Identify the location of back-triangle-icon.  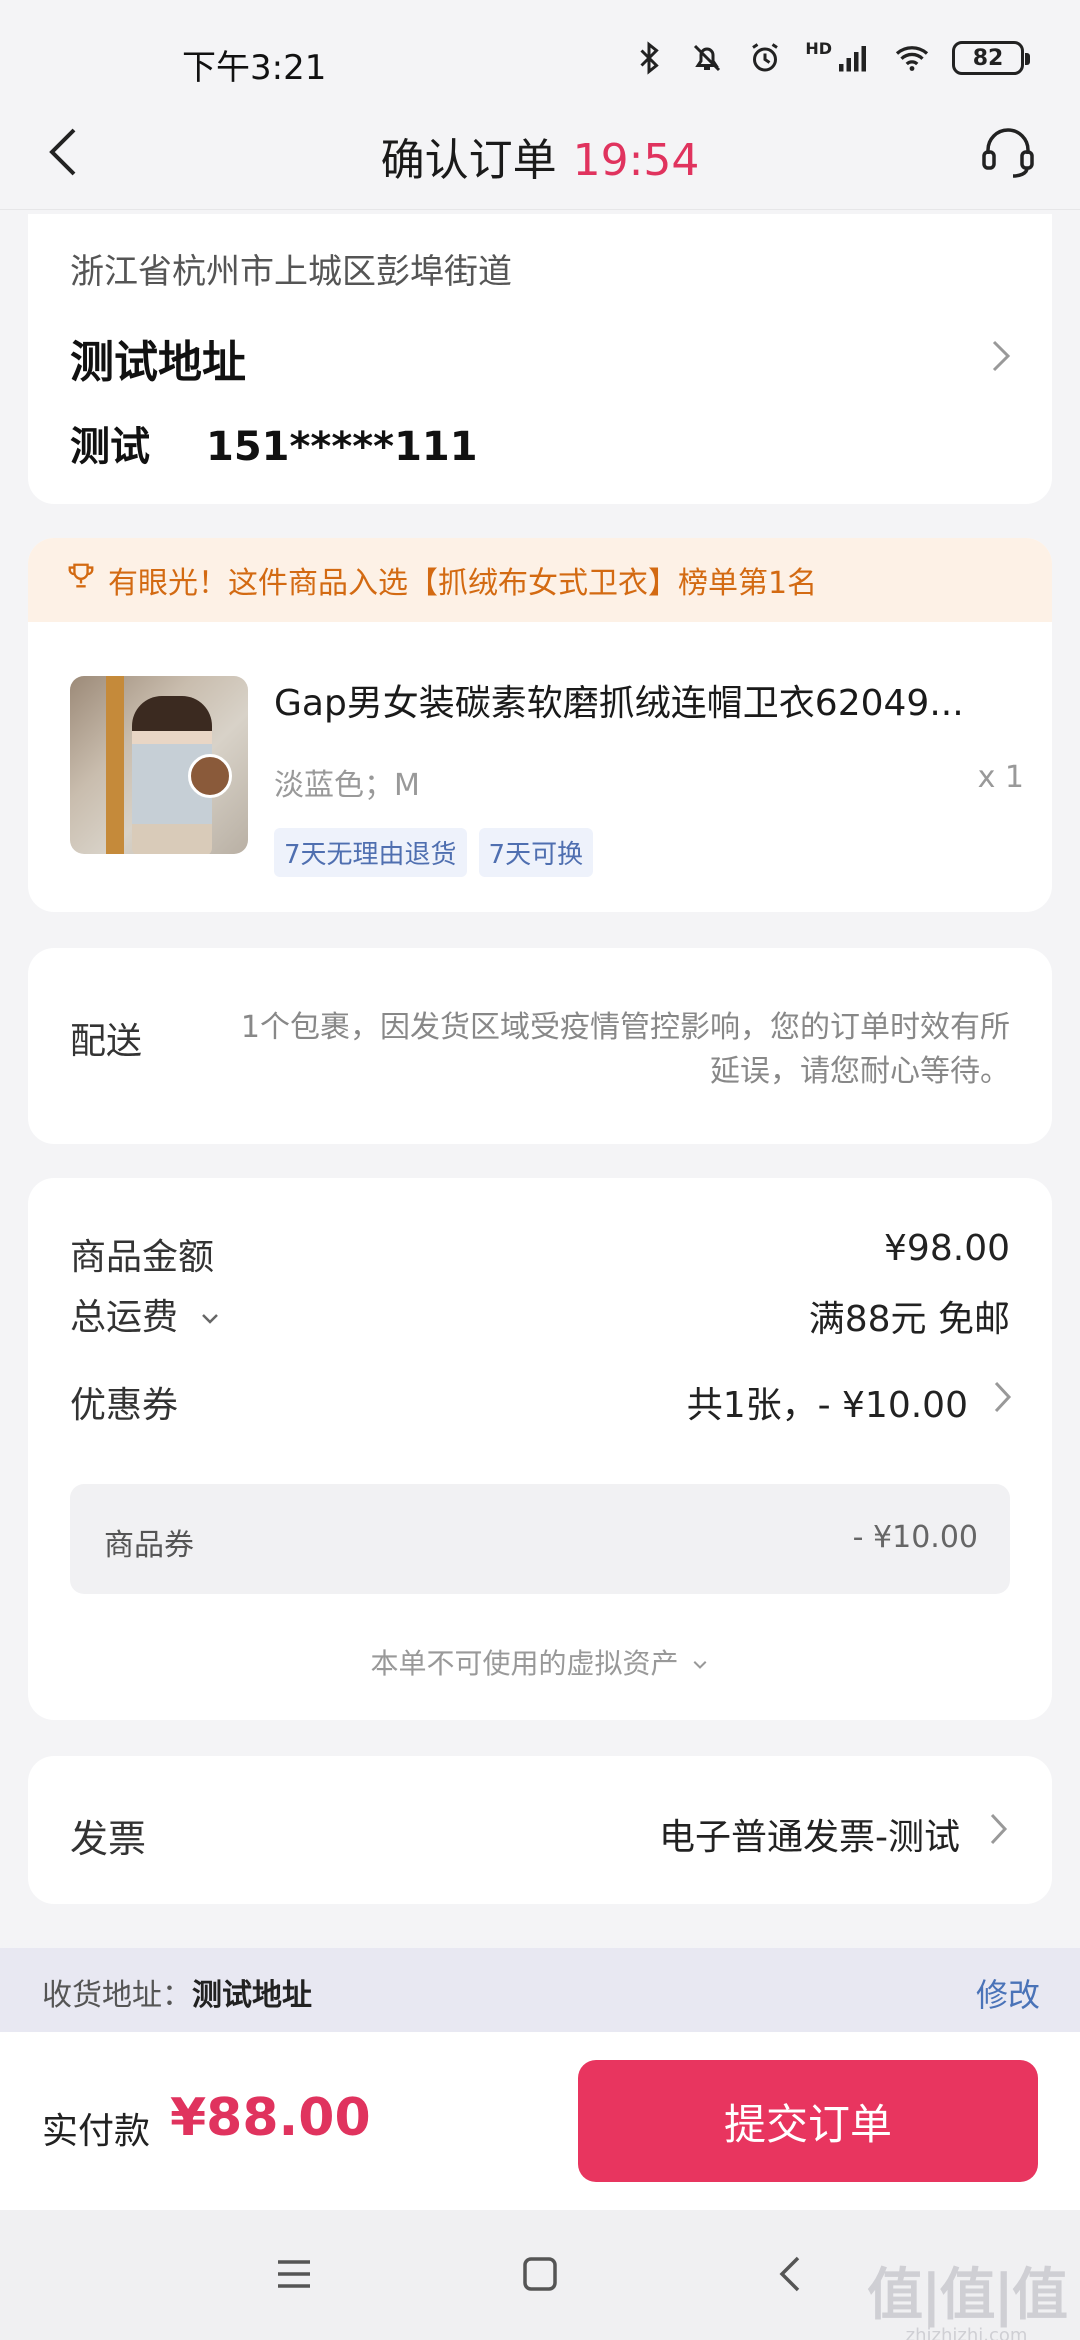
(789, 2274).